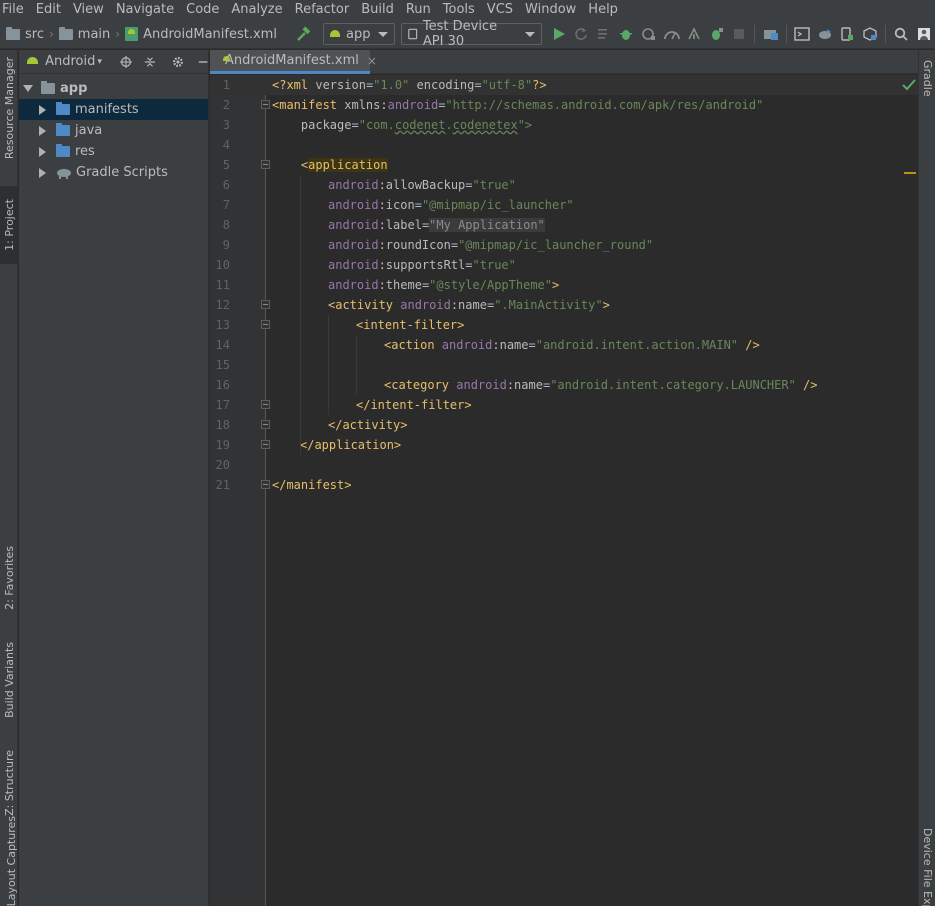 The height and width of the screenshot is (906, 935). I want to click on tree-node-label: res, so click(85, 151).